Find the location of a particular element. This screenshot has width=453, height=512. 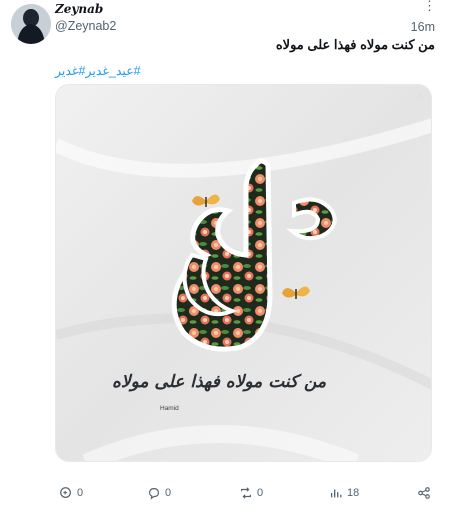

retweet-icon is located at coordinates (246, 493).